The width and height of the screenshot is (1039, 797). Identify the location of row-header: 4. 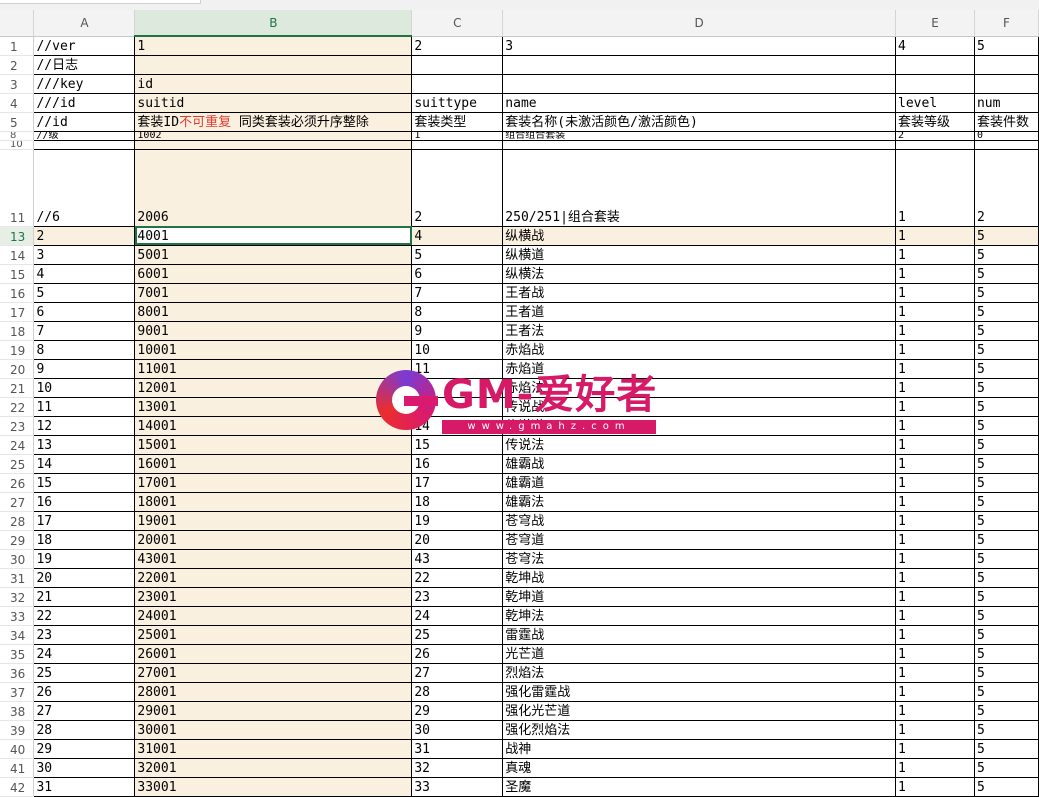
(17, 103).